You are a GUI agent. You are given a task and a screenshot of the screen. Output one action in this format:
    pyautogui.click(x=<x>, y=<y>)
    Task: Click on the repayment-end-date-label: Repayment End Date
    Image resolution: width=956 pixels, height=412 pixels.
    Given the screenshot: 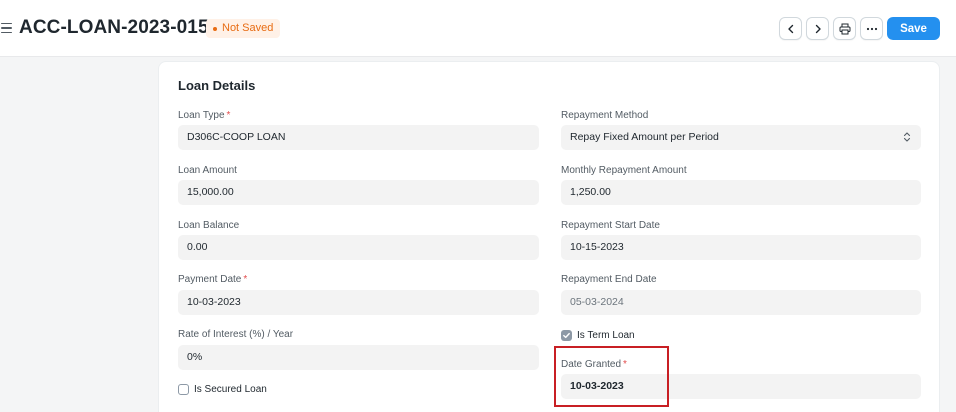 What is the action you would take?
    pyautogui.click(x=609, y=279)
    